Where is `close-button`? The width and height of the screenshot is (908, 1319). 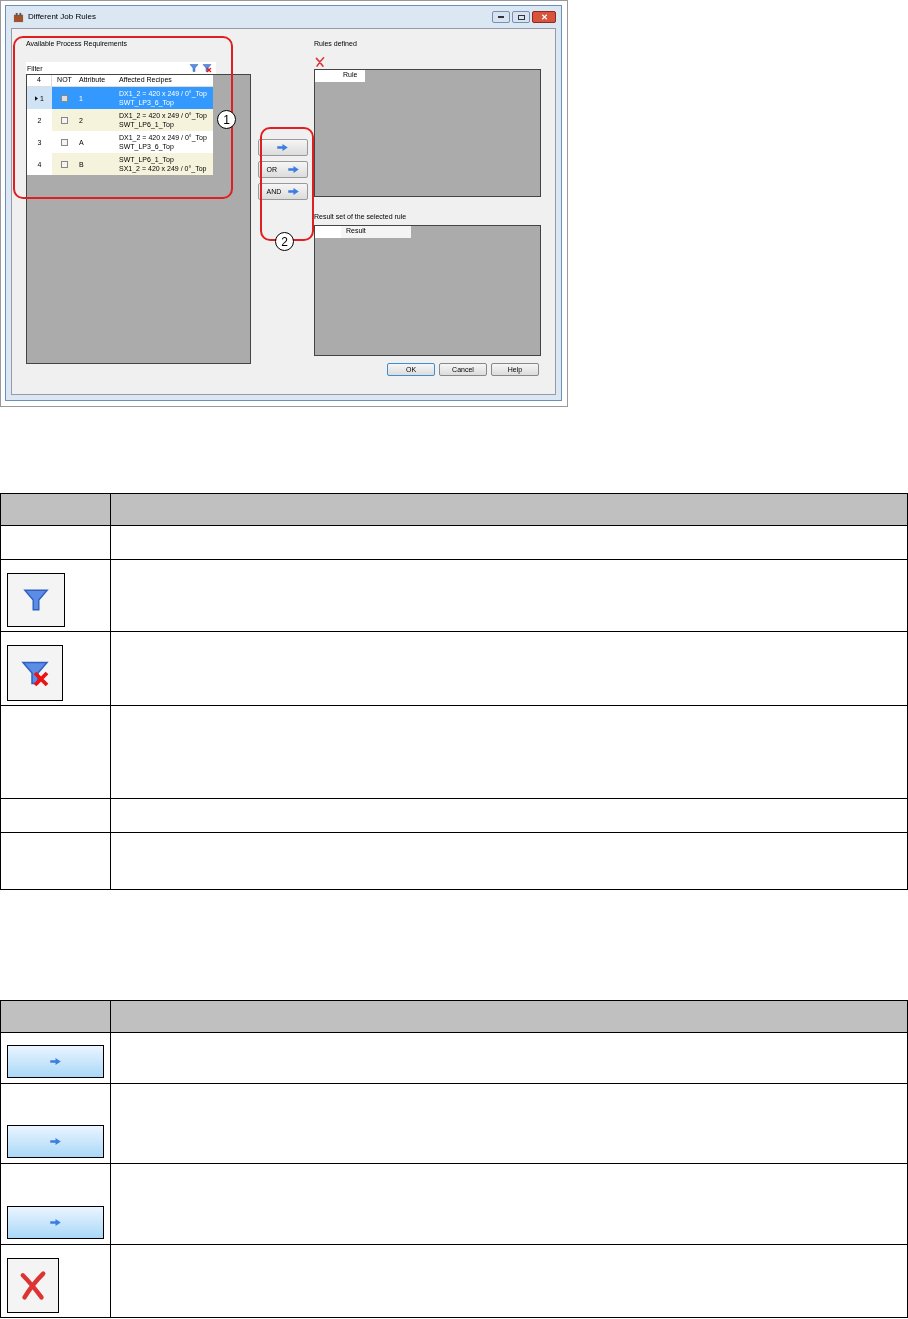
close-button is located at coordinates (544, 17).